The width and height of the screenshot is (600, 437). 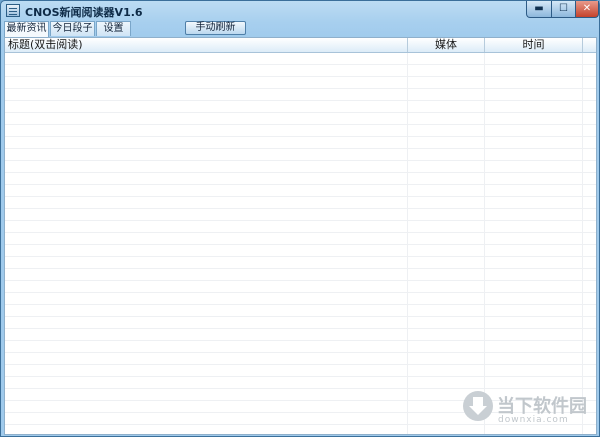 What do you see at coordinates (533, 45) in the screenshot?
I see `column-header-time: 时间` at bounding box center [533, 45].